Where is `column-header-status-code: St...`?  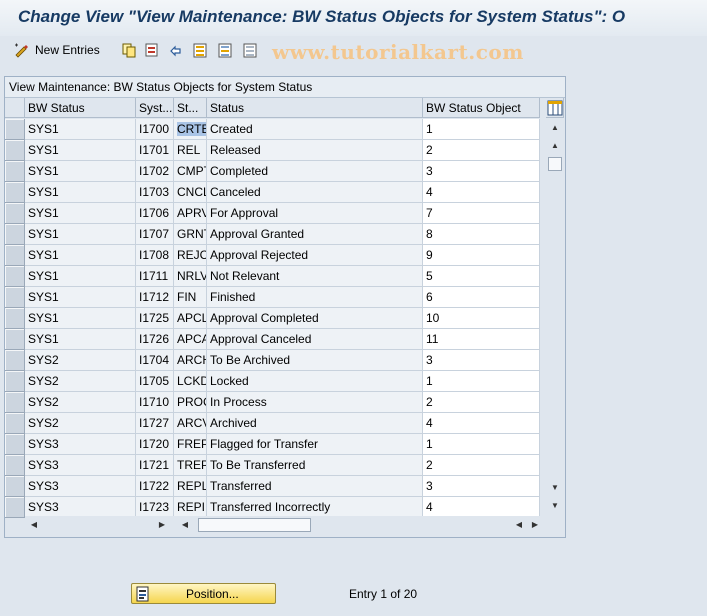 column-header-status-code: St... is located at coordinates (190, 108).